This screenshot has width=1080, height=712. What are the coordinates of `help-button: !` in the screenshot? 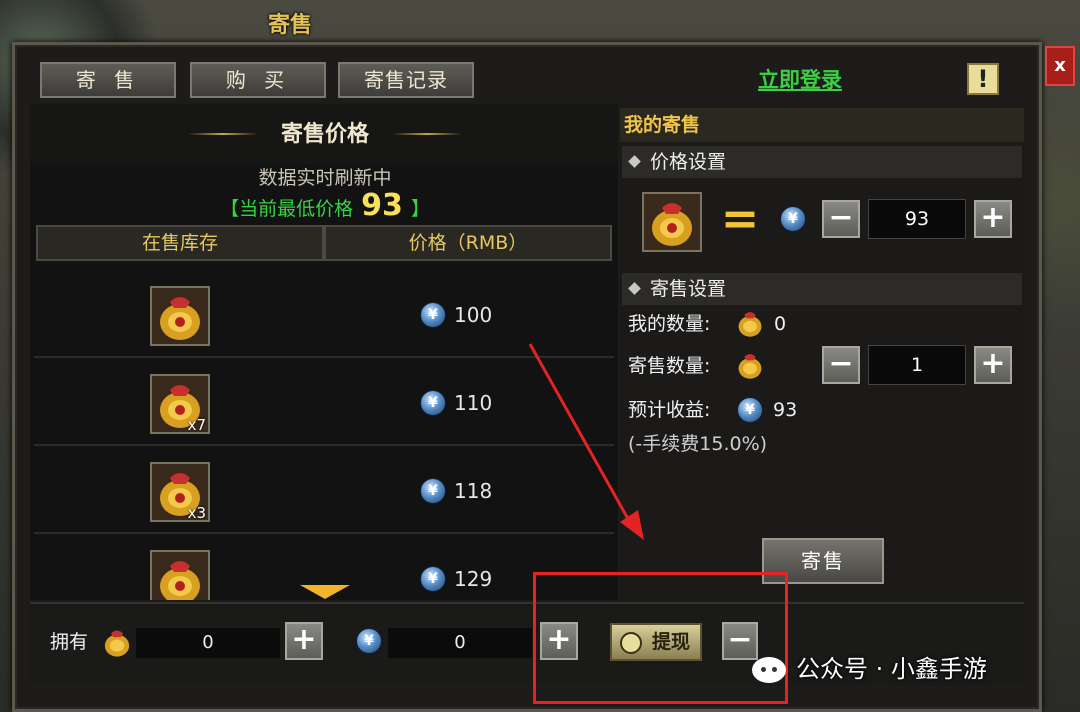 It's located at (983, 79).